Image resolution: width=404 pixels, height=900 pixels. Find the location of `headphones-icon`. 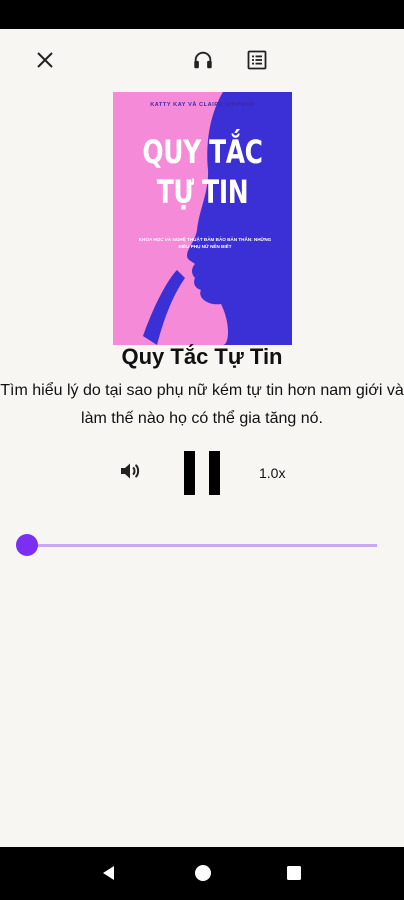

headphones-icon is located at coordinates (203, 60).